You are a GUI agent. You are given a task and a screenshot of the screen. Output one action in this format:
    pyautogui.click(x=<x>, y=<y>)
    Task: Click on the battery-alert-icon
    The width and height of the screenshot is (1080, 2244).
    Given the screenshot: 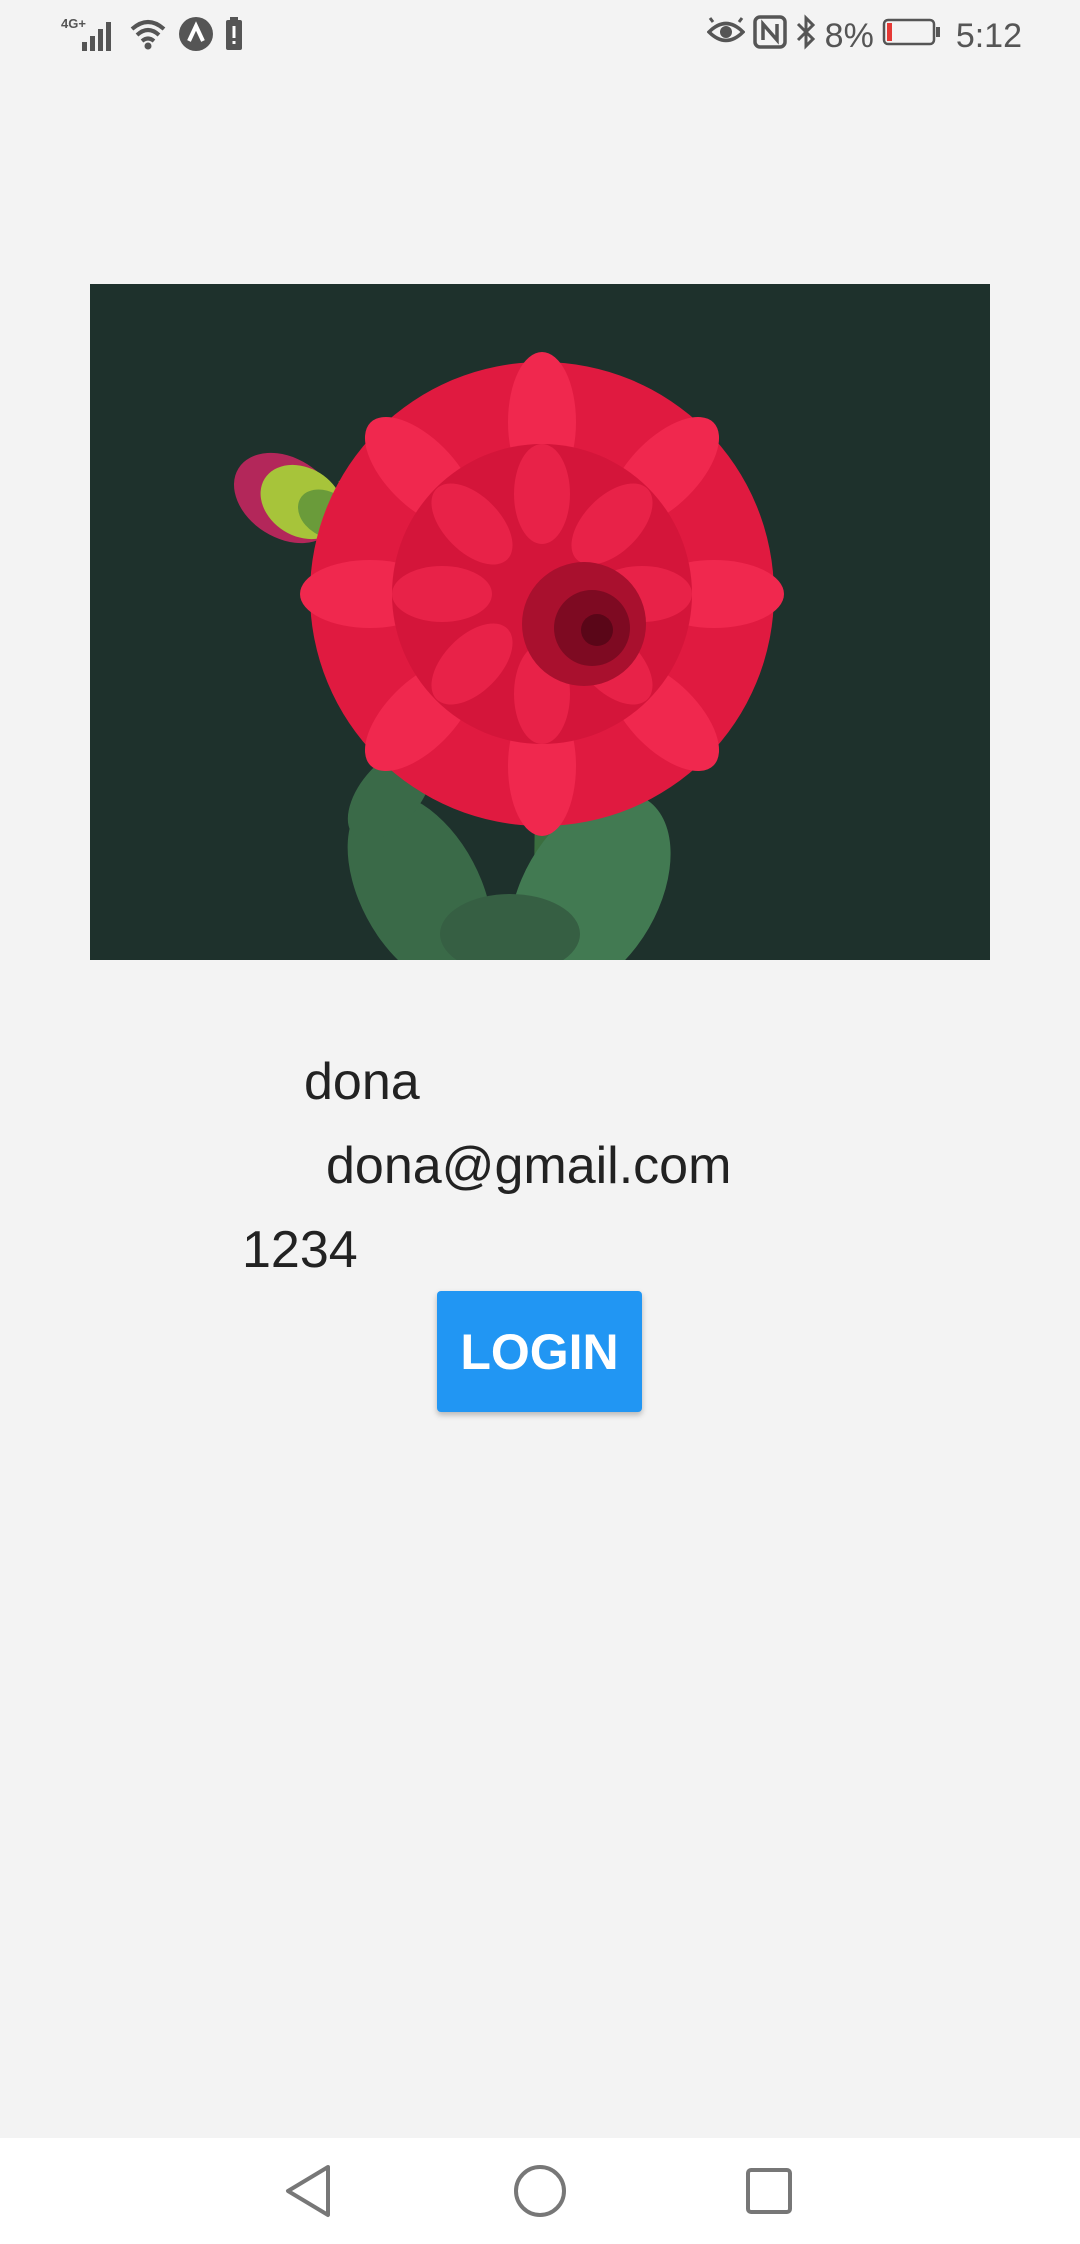 What is the action you would take?
    pyautogui.click(x=234, y=36)
    